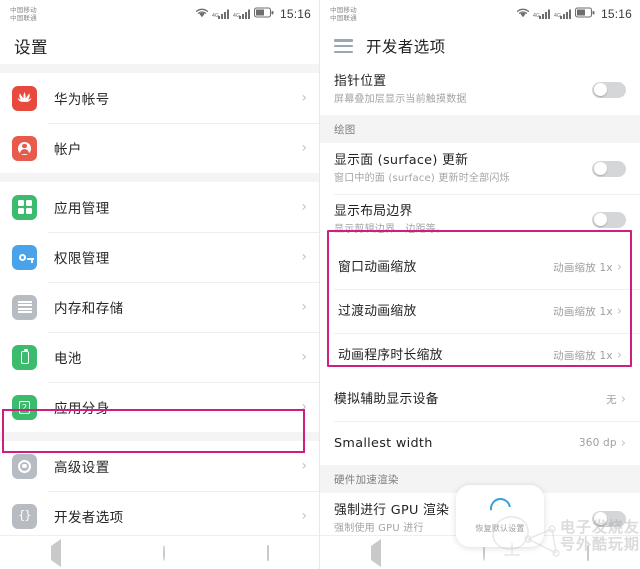 The image size is (640, 569). Describe the element at coordinates (422, 178) in the screenshot. I see `dev-row-subtitle: 窗口中的面 (surface) 更新时全部闪烁` at that location.